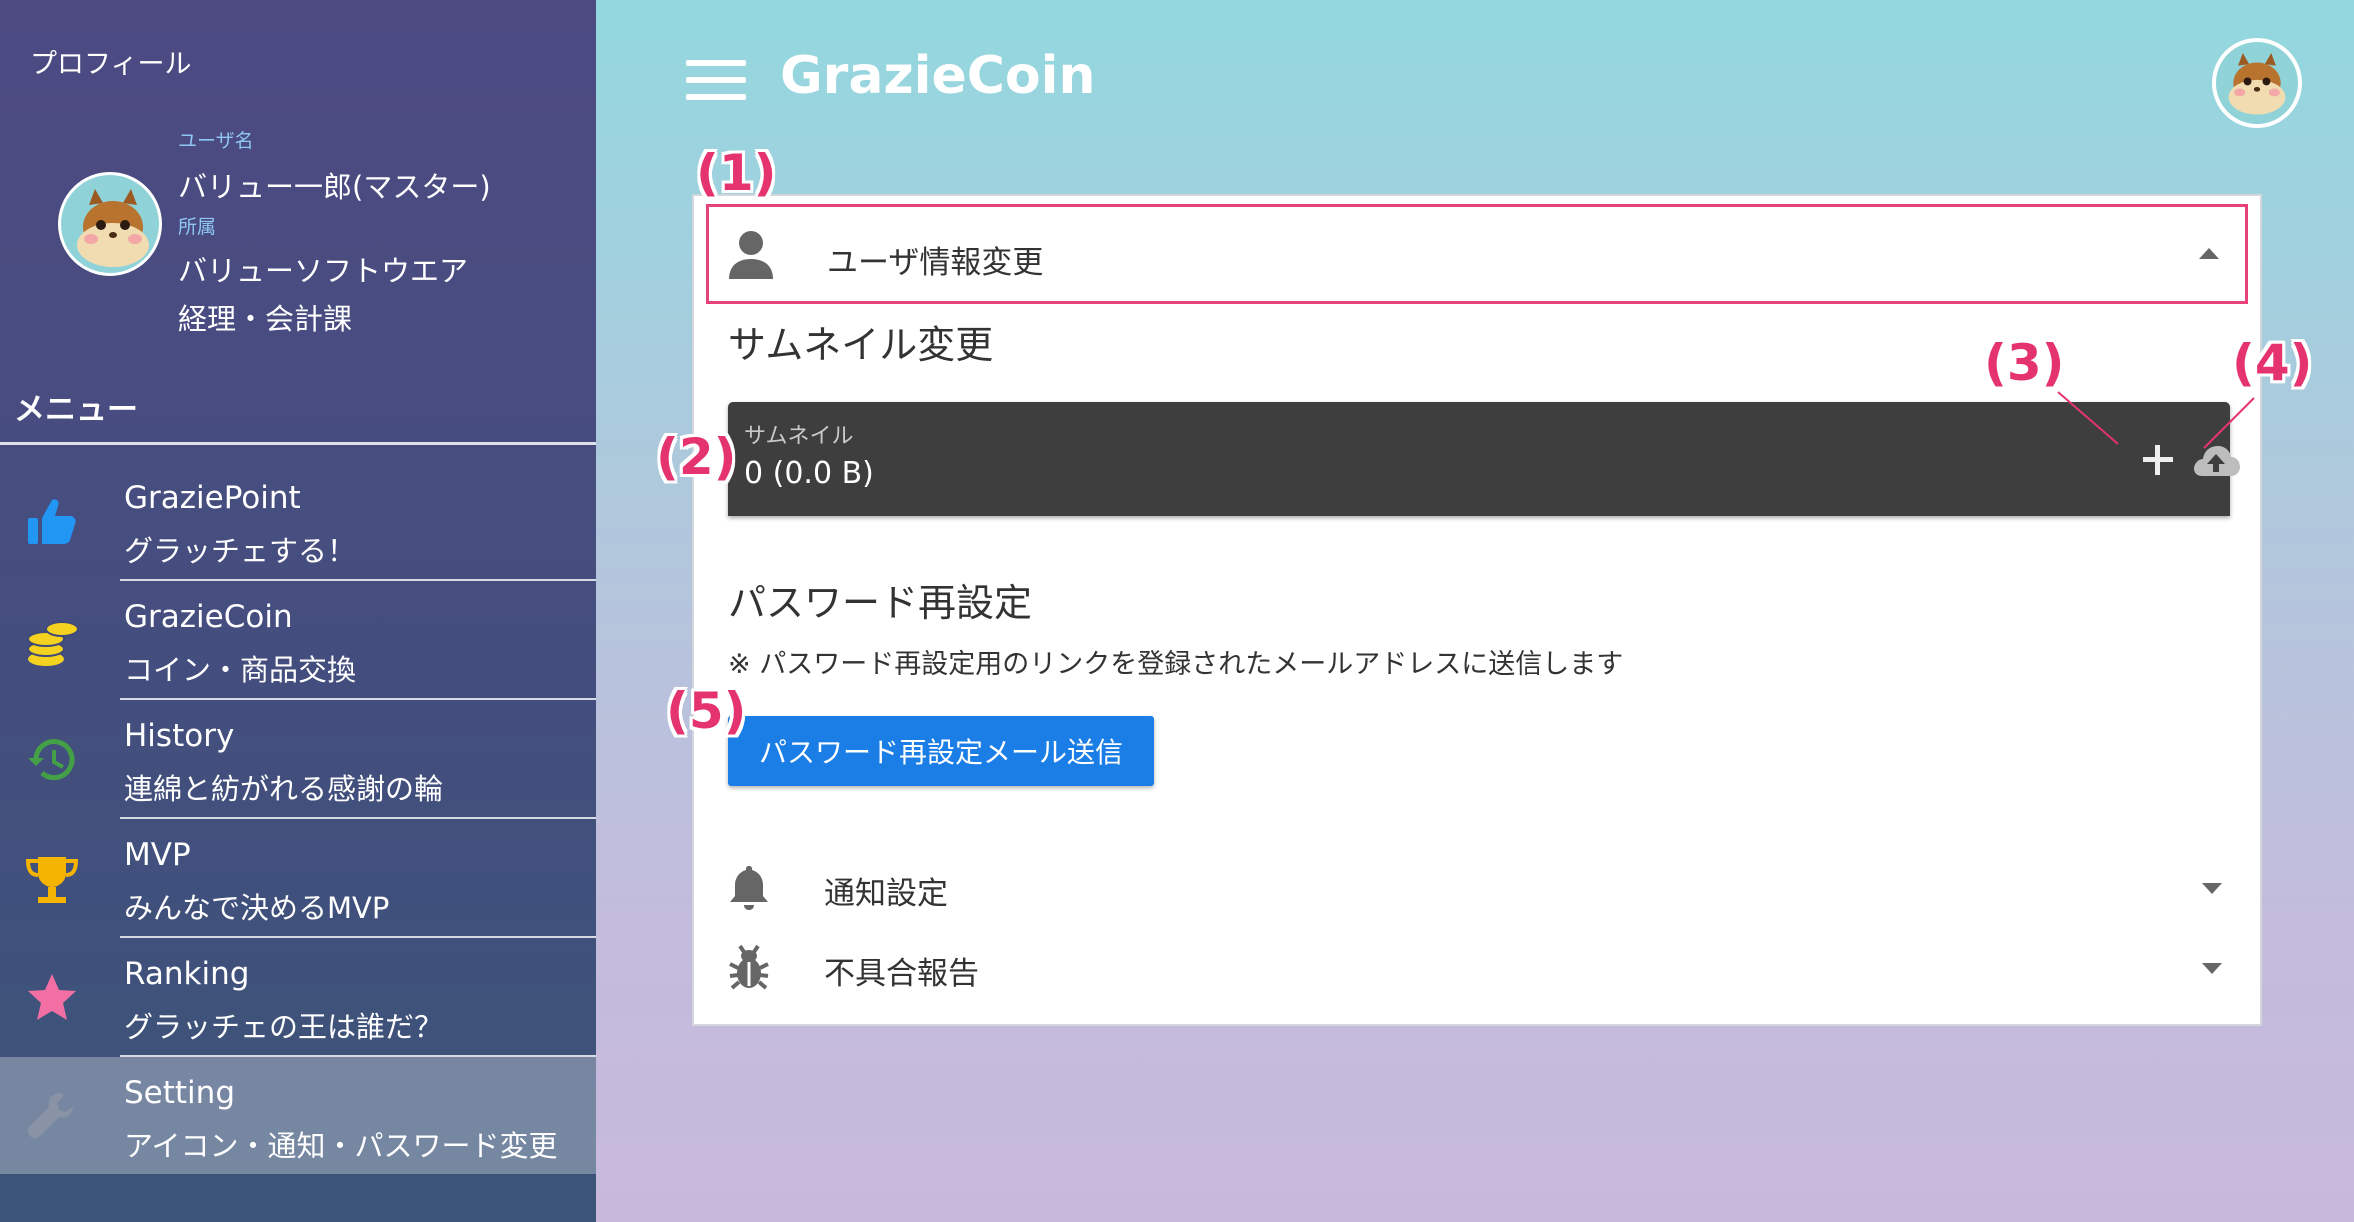  What do you see at coordinates (52, 521) in the screenshot?
I see `thumbs-up-icon` at bounding box center [52, 521].